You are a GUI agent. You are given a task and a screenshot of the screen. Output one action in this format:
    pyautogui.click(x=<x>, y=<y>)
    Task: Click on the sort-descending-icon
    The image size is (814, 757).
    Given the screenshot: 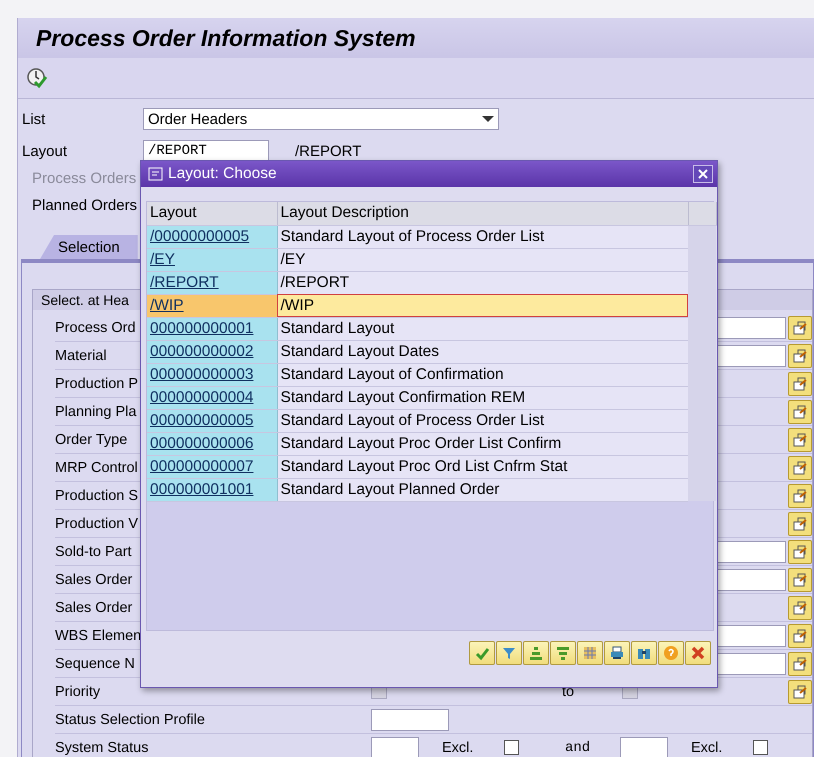 What is the action you would take?
    pyautogui.click(x=563, y=653)
    